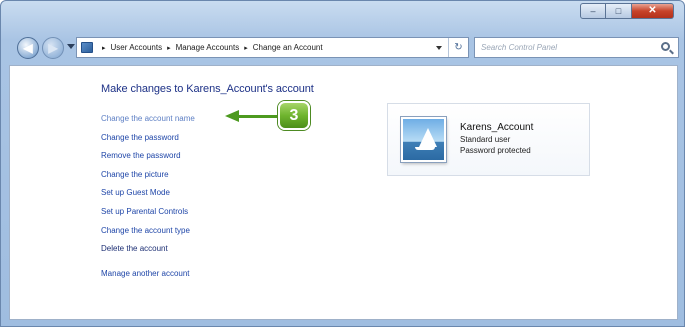 This screenshot has width=685, height=327. What do you see at coordinates (148, 231) in the screenshot?
I see `change-account-type-link: Change the account type` at bounding box center [148, 231].